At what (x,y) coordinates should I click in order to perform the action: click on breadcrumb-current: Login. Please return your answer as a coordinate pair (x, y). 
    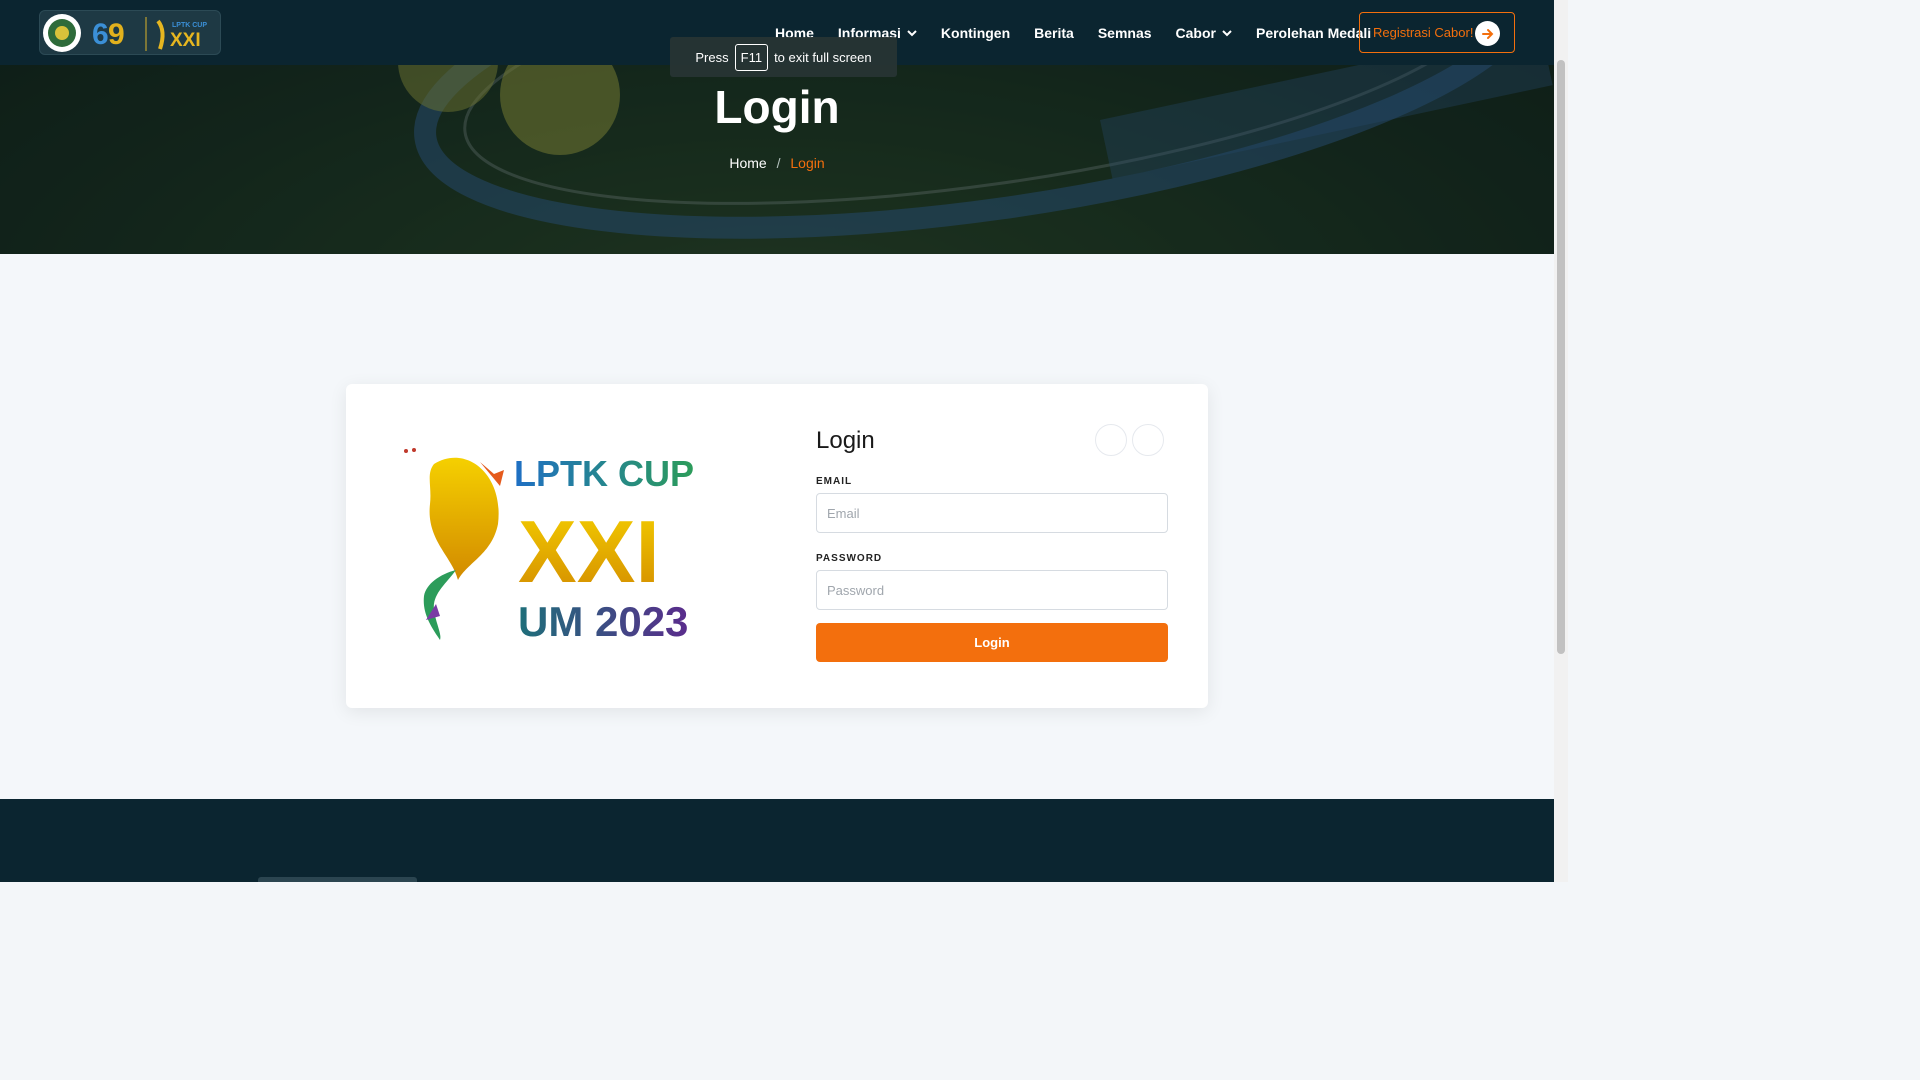
    Looking at the image, I should click on (807, 163).